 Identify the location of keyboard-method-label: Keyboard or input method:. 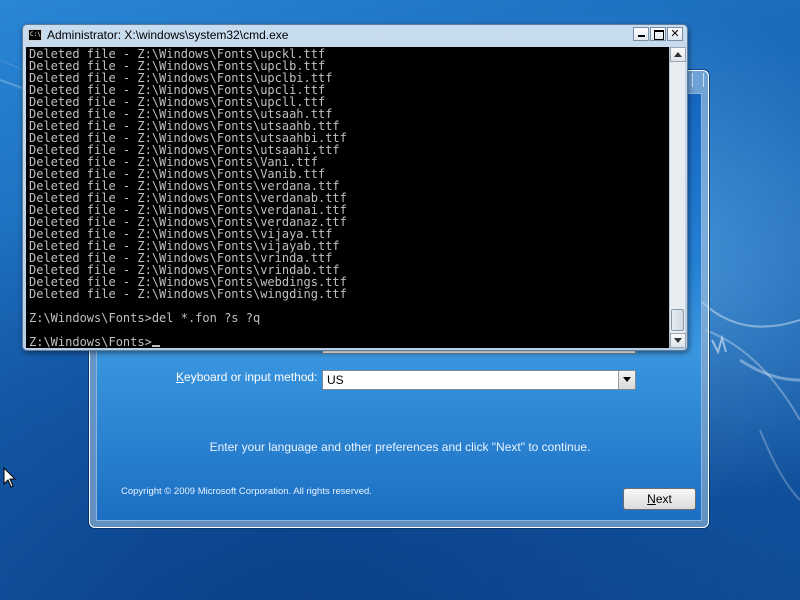
(247, 377).